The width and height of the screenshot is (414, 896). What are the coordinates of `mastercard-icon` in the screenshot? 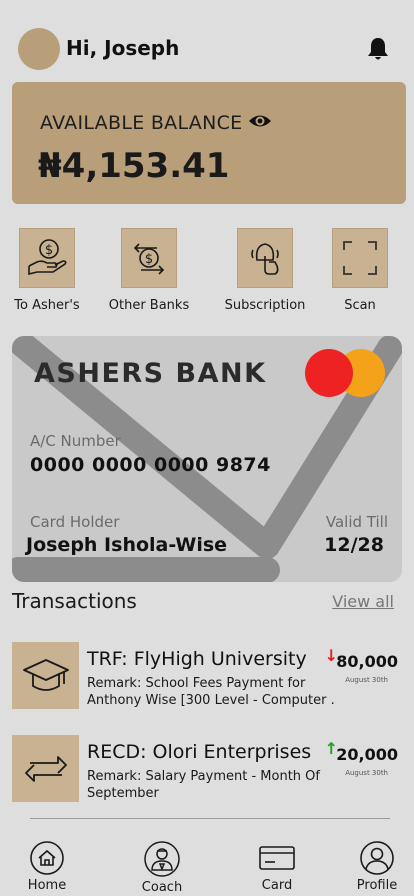 It's located at (345, 373).